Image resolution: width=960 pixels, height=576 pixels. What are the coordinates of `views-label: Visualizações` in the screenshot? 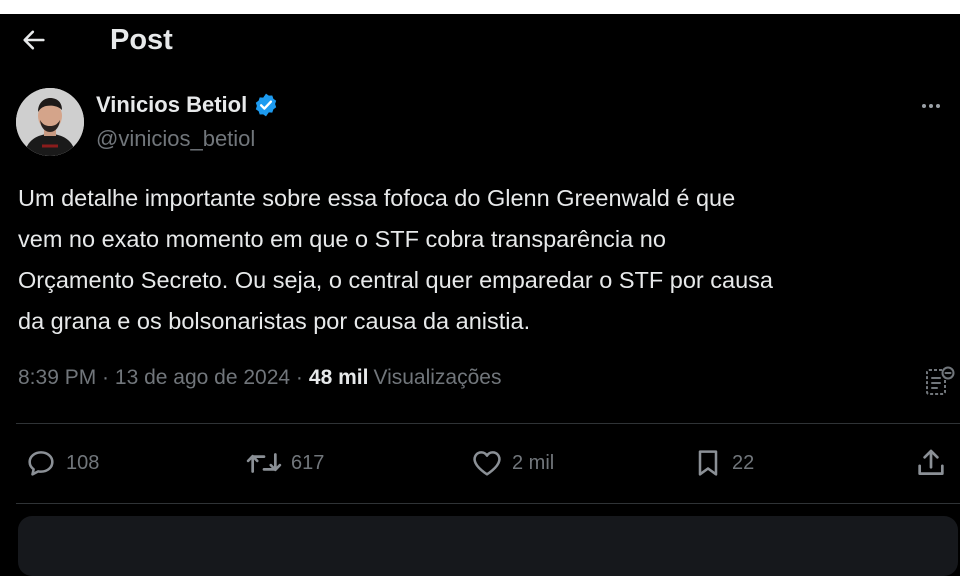 It's located at (437, 377).